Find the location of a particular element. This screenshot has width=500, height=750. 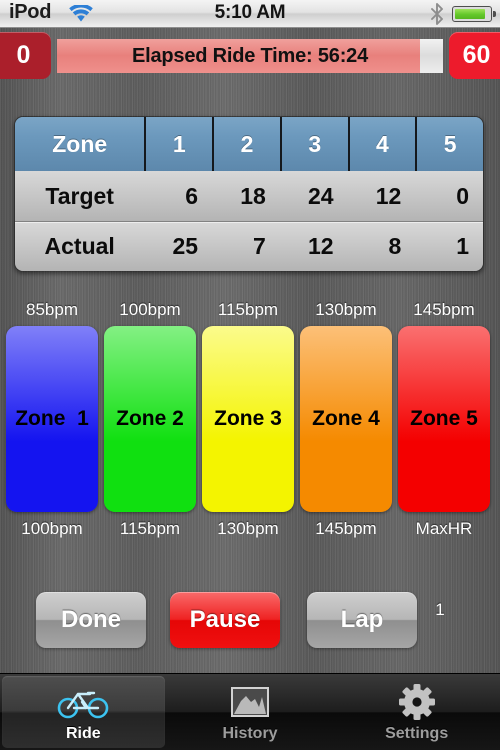

actual-zone-5: 1 is located at coordinates (463, 246).